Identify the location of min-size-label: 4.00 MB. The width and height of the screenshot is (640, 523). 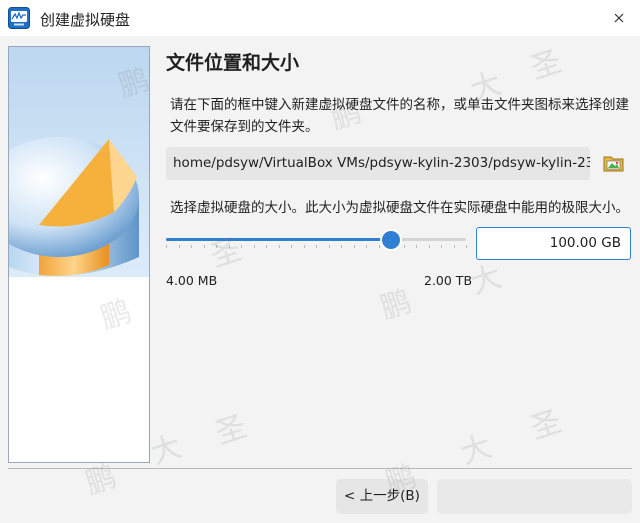
(192, 280).